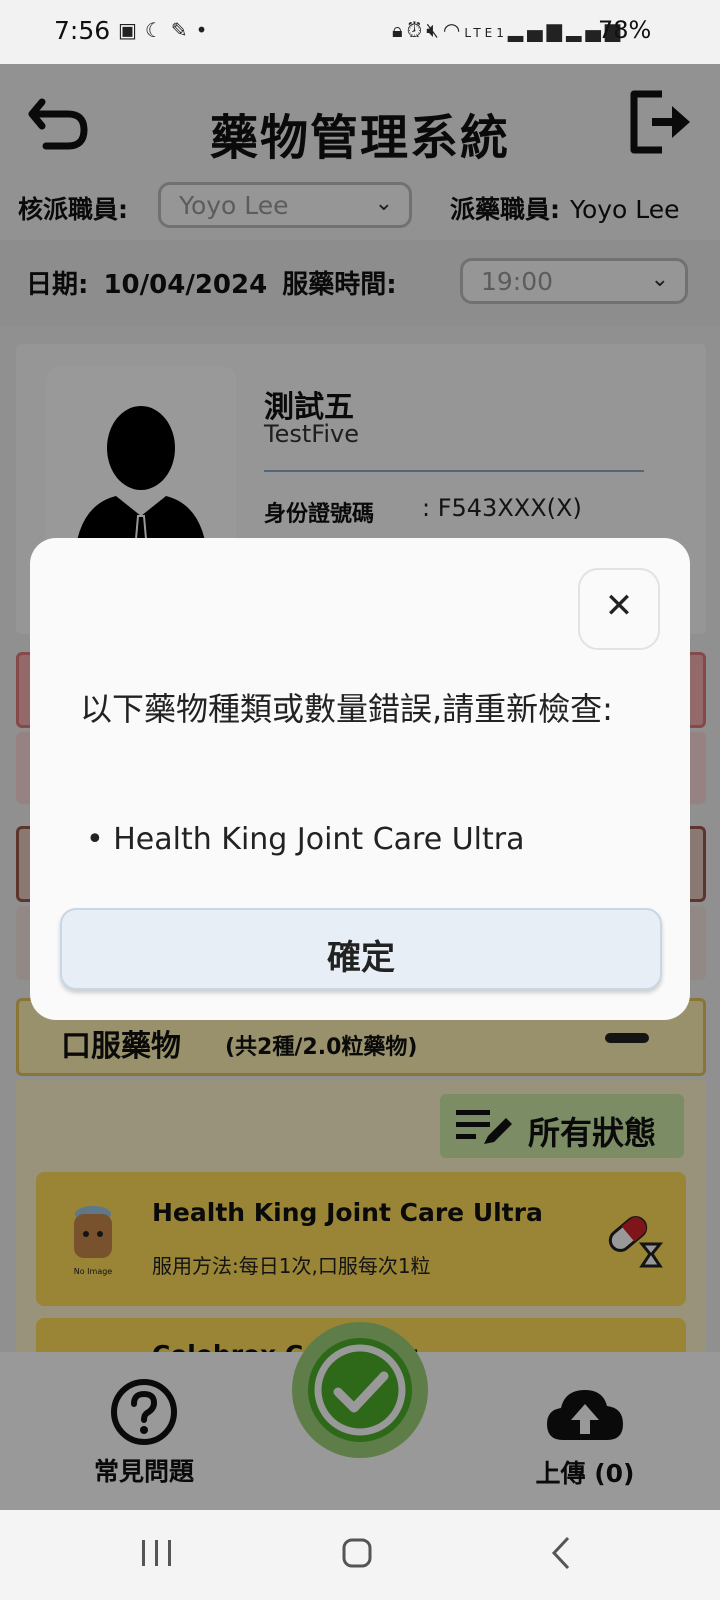 This screenshot has height=1600, width=720. I want to click on back-nav-icon, so click(560, 1553).